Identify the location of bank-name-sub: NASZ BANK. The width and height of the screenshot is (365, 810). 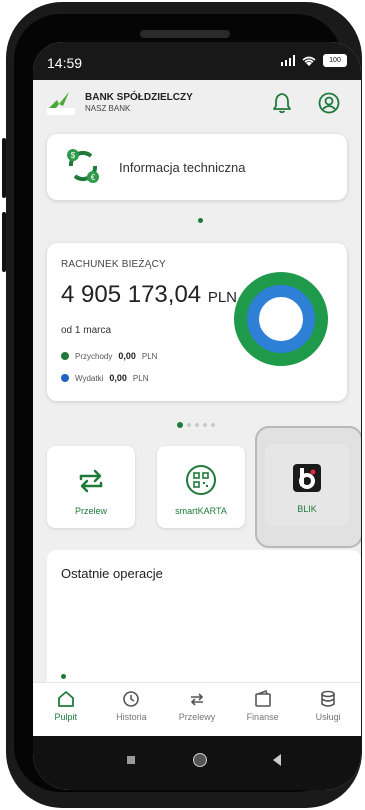
(108, 108).